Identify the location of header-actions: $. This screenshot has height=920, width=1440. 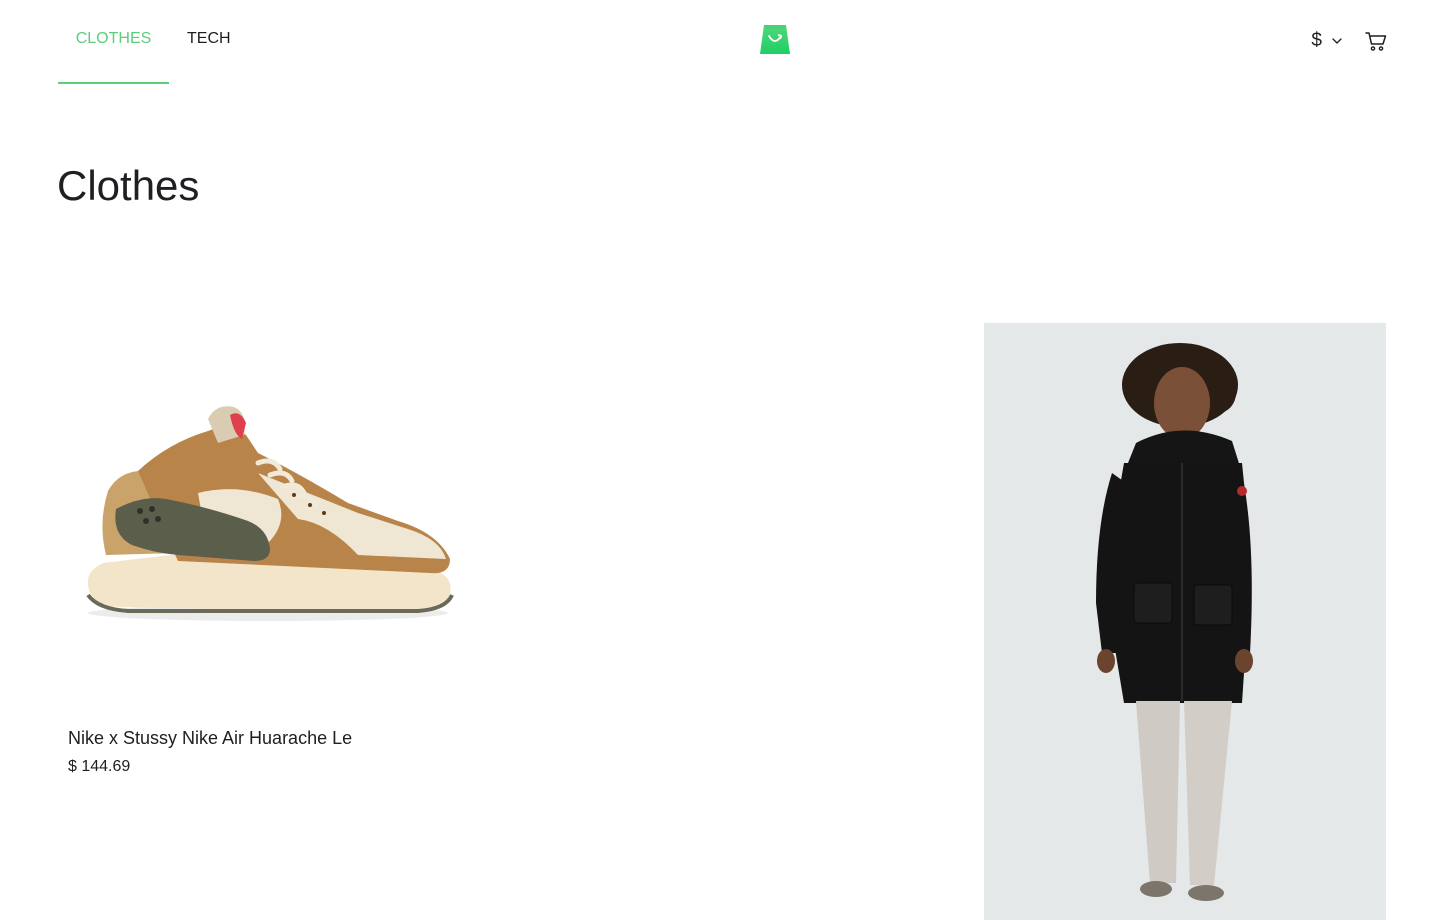
(1349, 41).